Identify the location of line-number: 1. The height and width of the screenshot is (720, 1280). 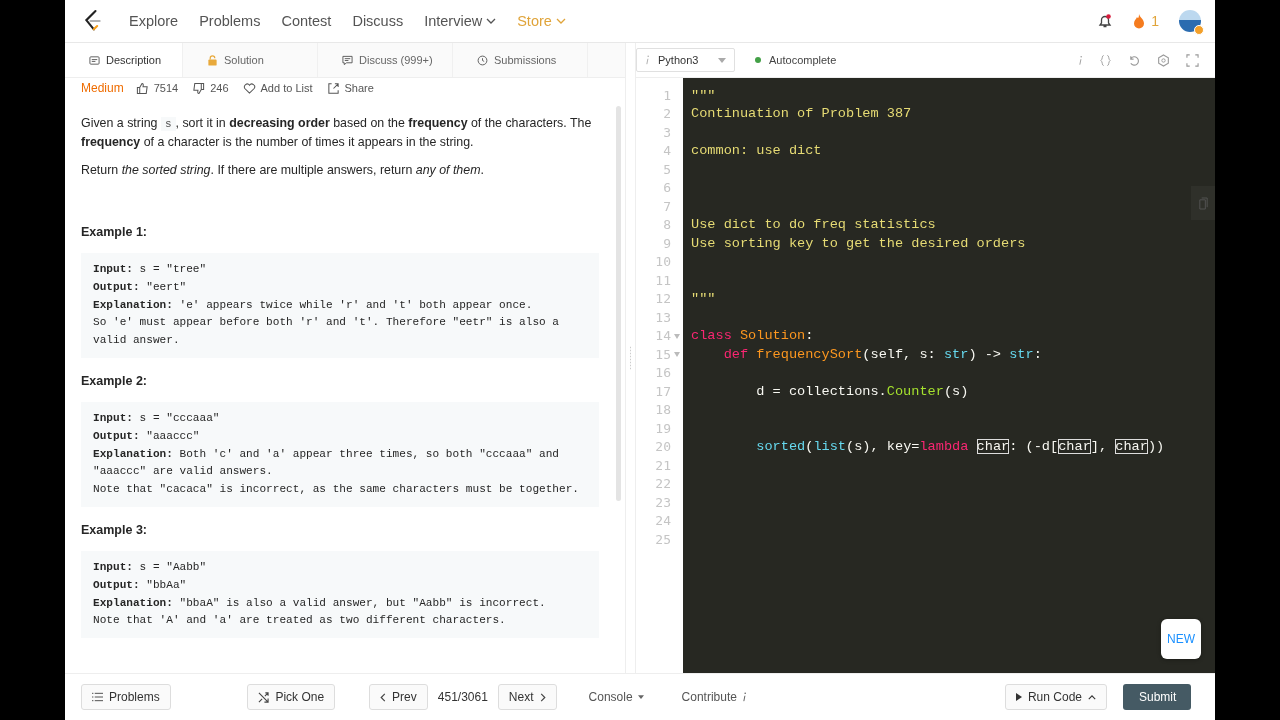
(667, 95).